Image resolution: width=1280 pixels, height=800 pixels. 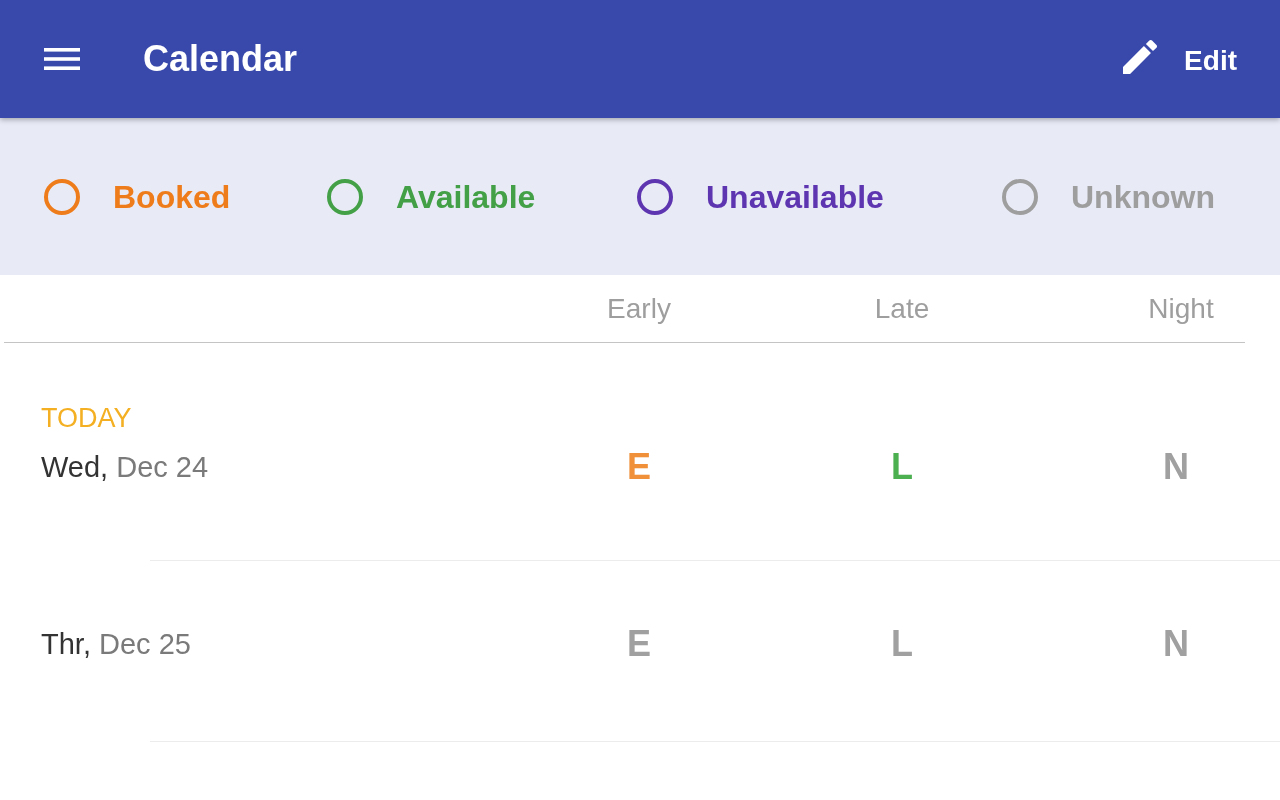 What do you see at coordinates (172, 196) in the screenshot?
I see `legend-label: Booked` at bounding box center [172, 196].